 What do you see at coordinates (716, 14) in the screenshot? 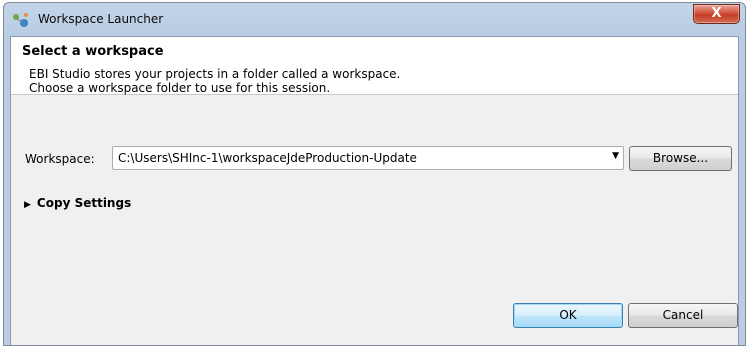
I see `close-button: X` at bounding box center [716, 14].